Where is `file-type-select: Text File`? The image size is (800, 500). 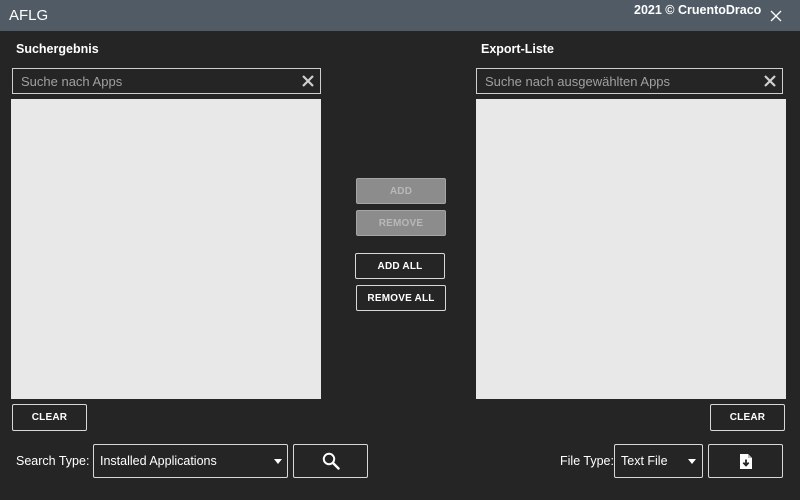
file-type-select: Text File is located at coordinates (658, 461).